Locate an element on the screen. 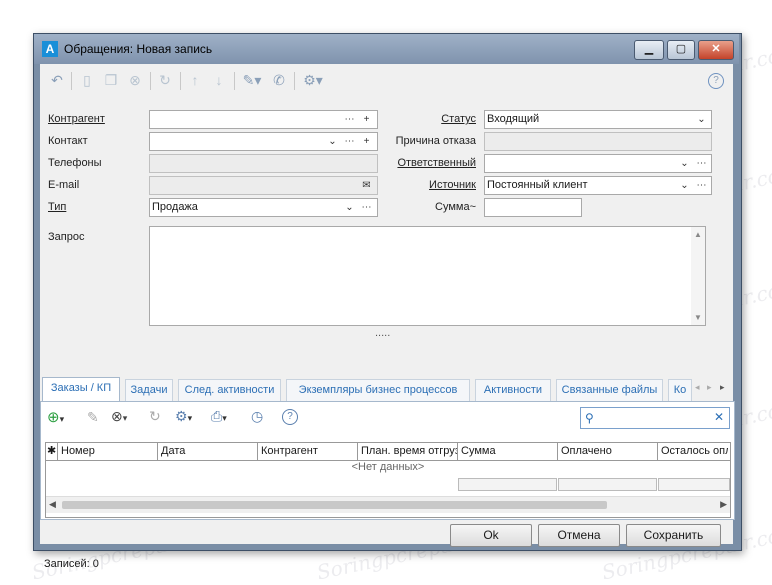 The width and height of the screenshot is (772, 585). edit-icon: ✎ is located at coordinates (93, 417).